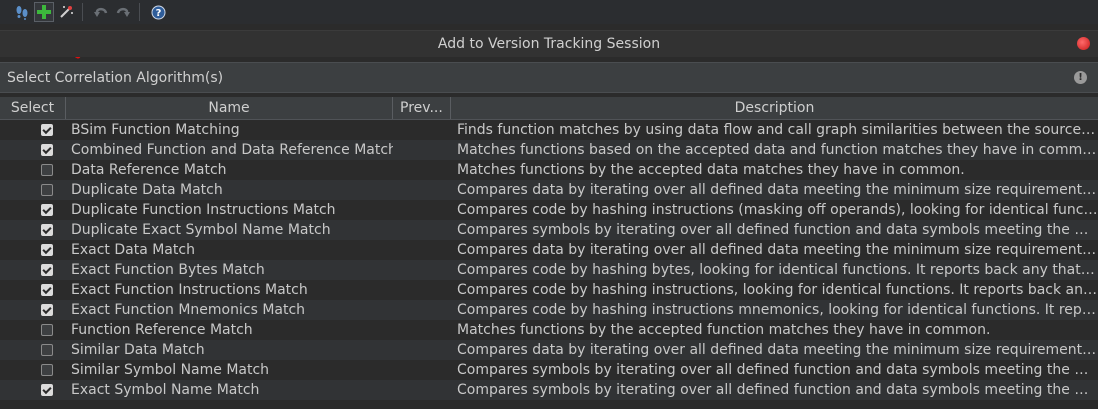  I want to click on algorithm-name: Exact Data Match, so click(133, 250).